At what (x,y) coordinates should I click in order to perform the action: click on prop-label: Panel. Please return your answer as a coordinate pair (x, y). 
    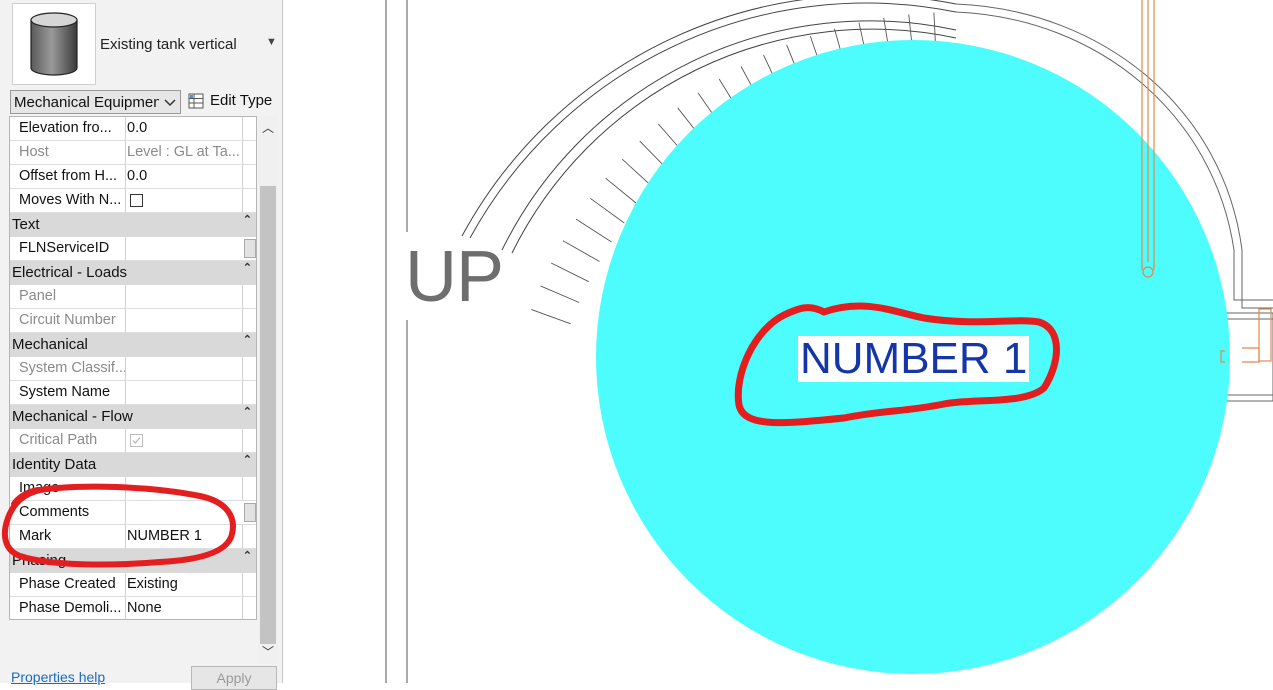
    Looking at the image, I should click on (38, 296).